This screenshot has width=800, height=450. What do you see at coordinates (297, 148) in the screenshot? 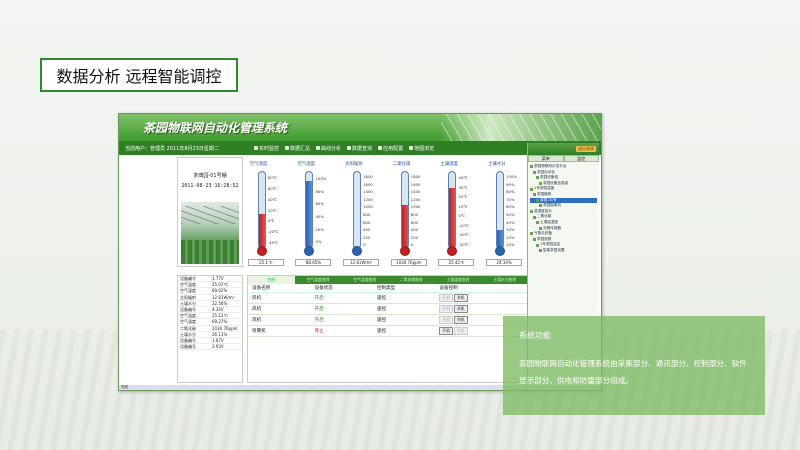
I see `menu-item: 数据汇总` at bounding box center [297, 148].